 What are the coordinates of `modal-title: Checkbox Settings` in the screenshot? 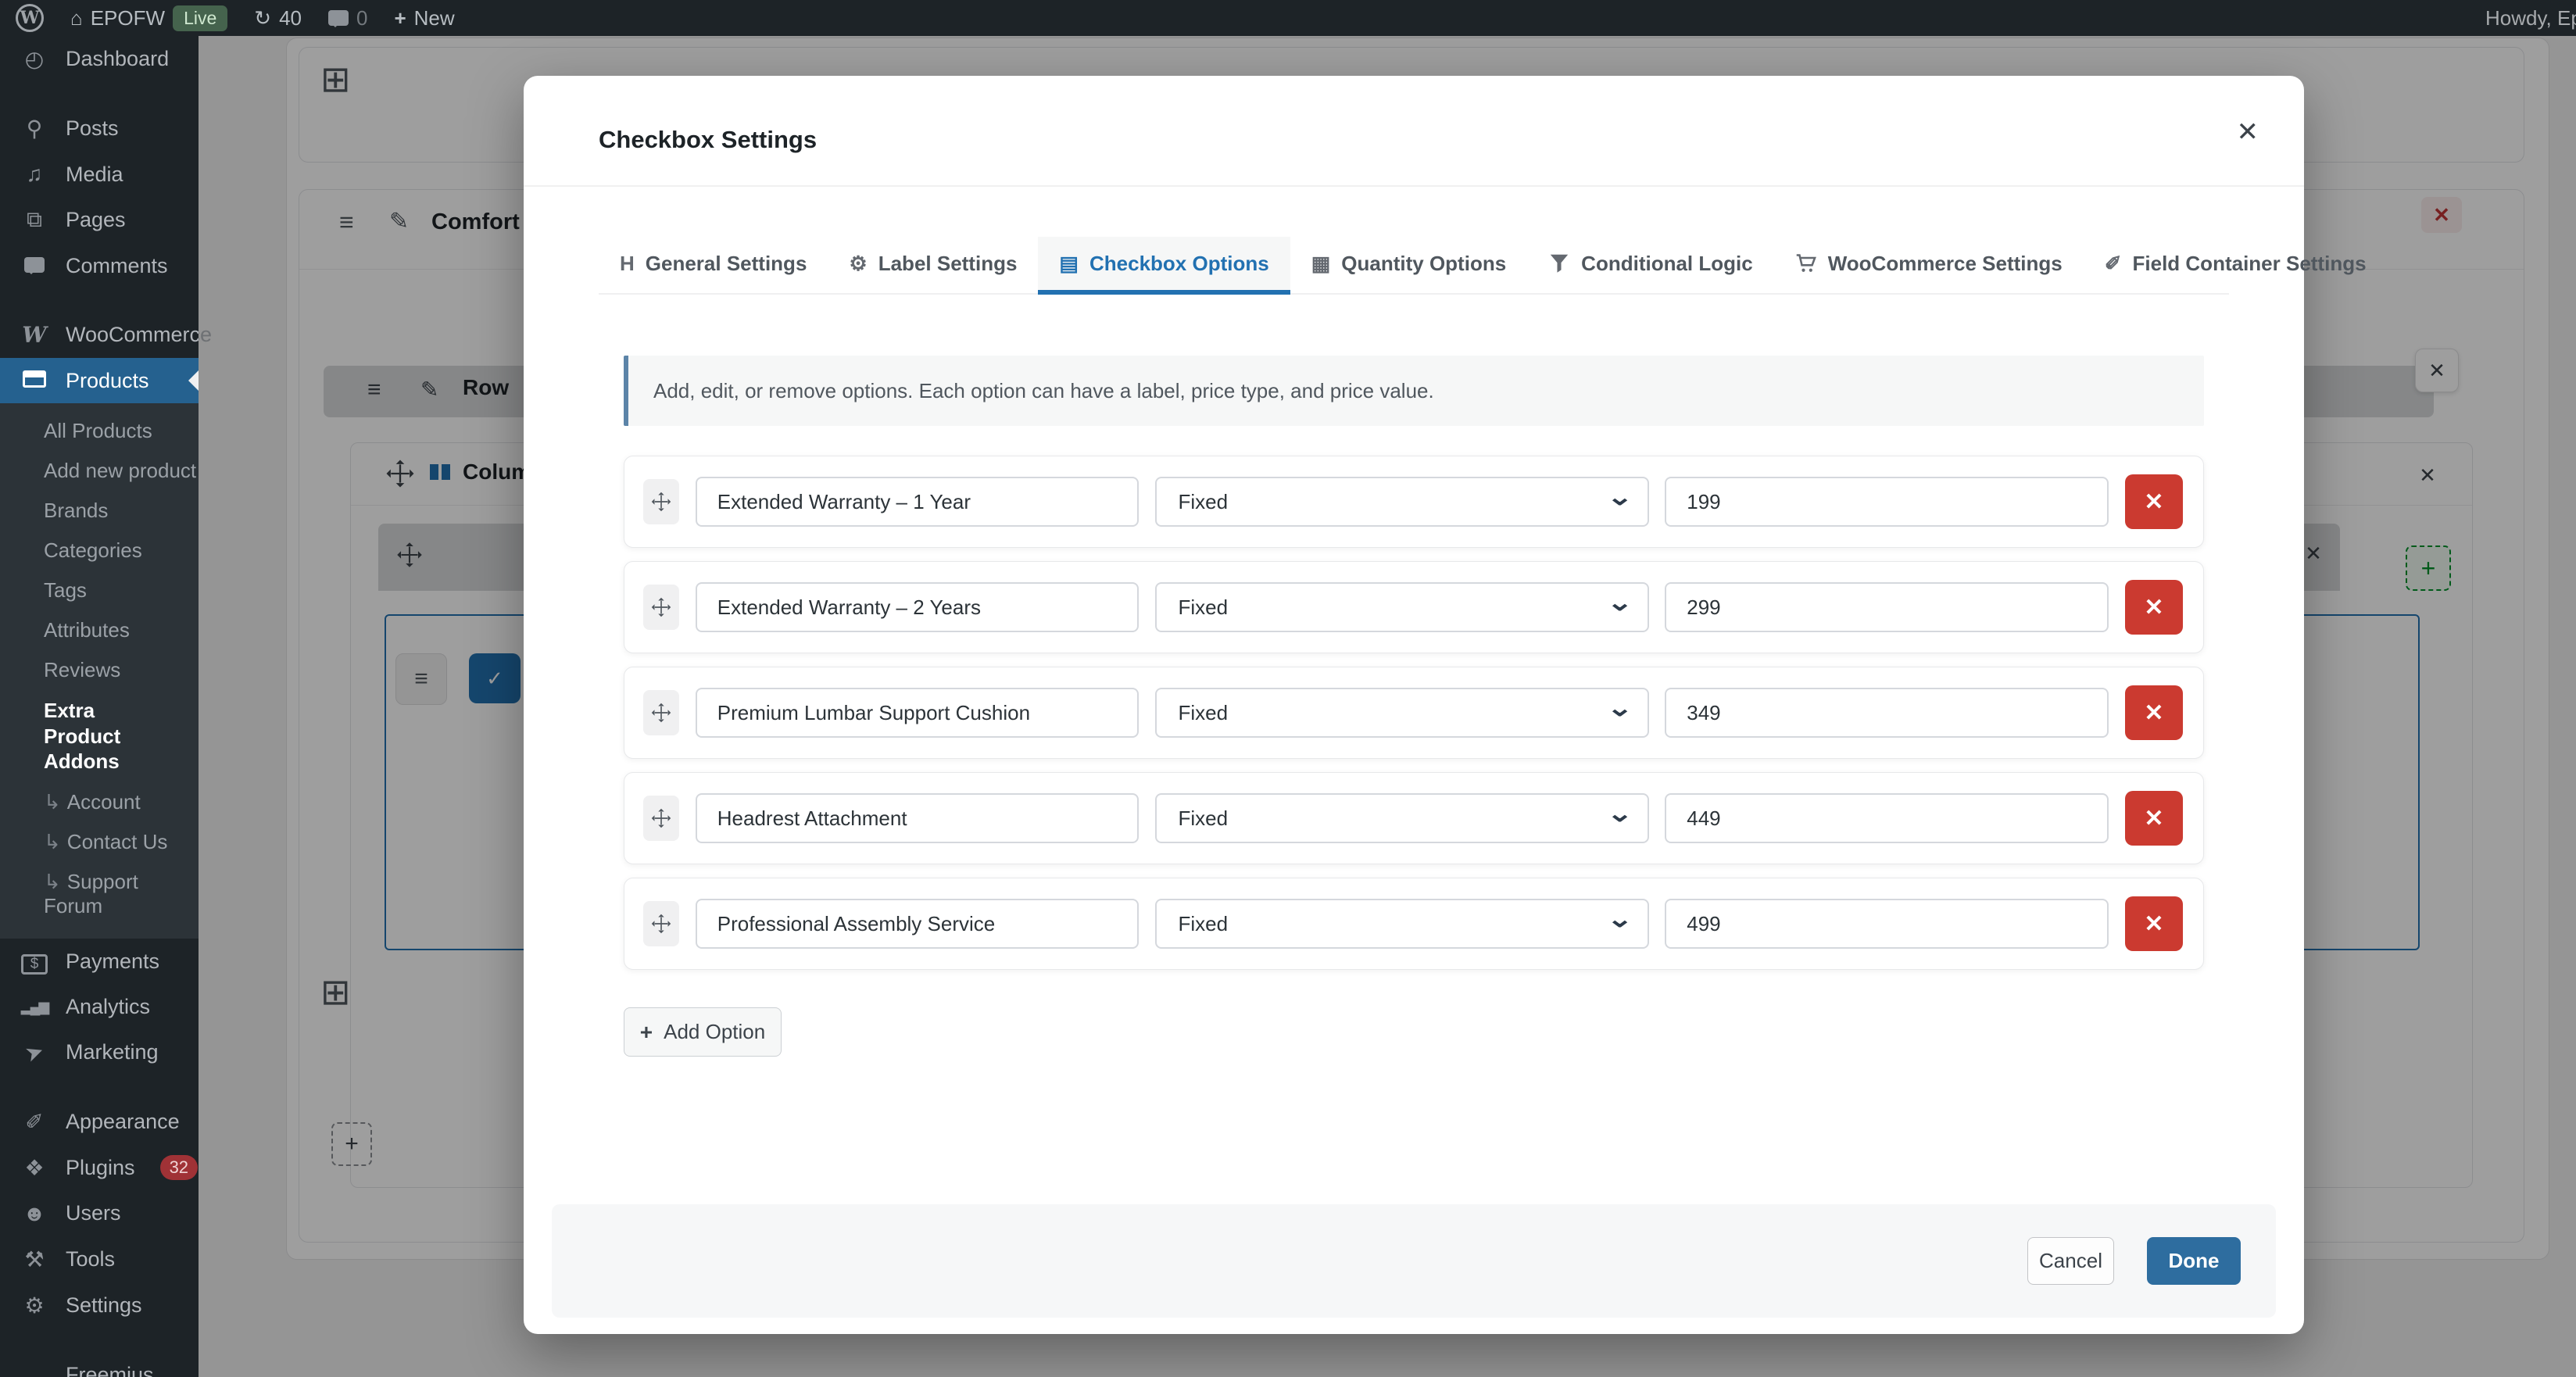 It's located at (708, 139).